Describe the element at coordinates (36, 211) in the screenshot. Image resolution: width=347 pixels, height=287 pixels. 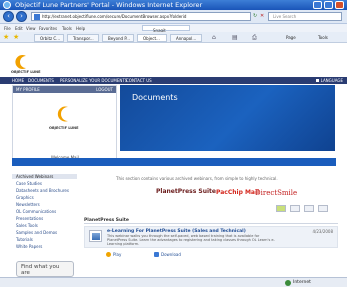
I see `sidebar-item-ol-communications: OL Communications` at that location.